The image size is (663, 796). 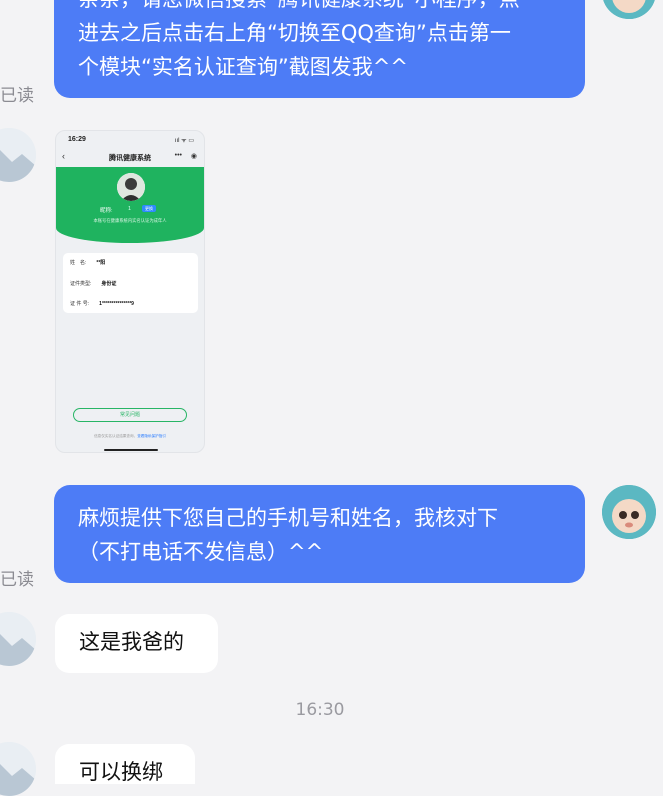 I want to click on field-label: 姓 名:, so click(x=78, y=263).